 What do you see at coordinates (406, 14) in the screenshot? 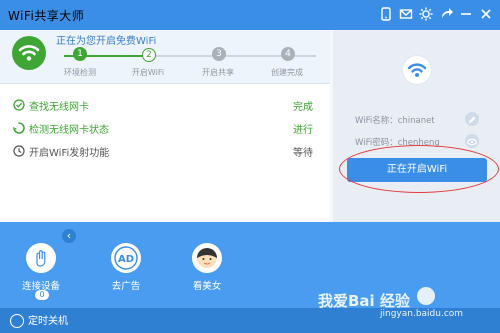
I see `mail-icon` at bounding box center [406, 14].